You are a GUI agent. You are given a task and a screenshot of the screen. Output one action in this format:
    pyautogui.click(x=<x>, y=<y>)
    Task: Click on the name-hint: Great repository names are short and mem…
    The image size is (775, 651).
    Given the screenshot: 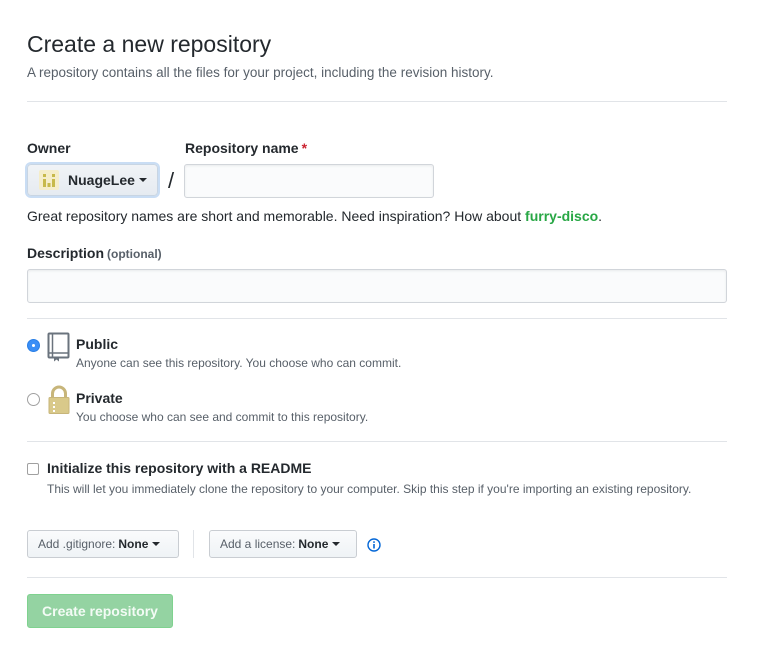 What is the action you would take?
    pyautogui.click(x=314, y=216)
    